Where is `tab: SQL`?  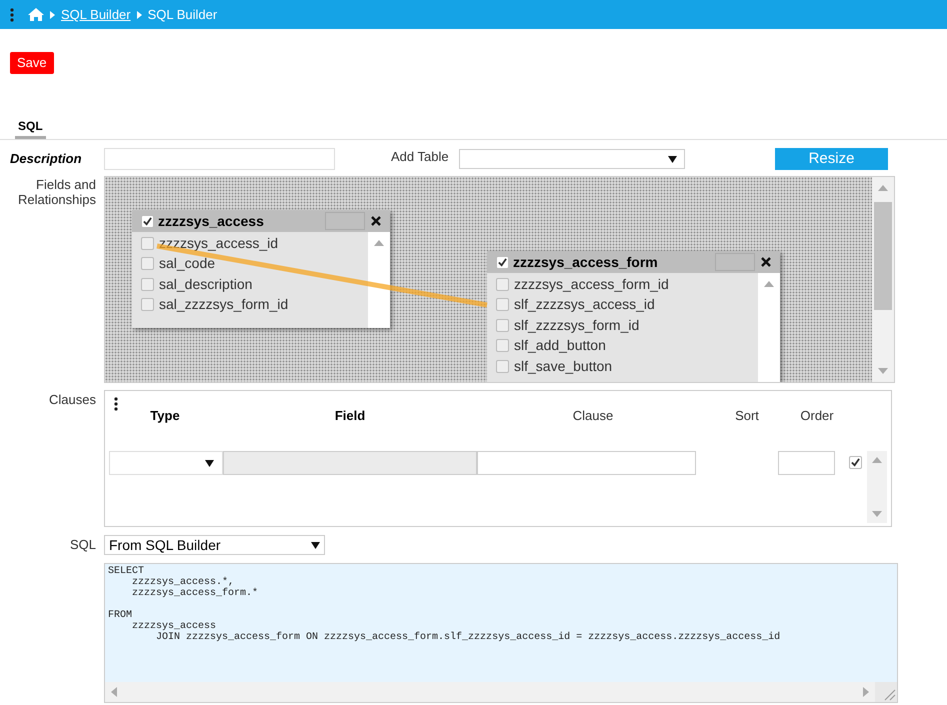 tab: SQL is located at coordinates (30, 128).